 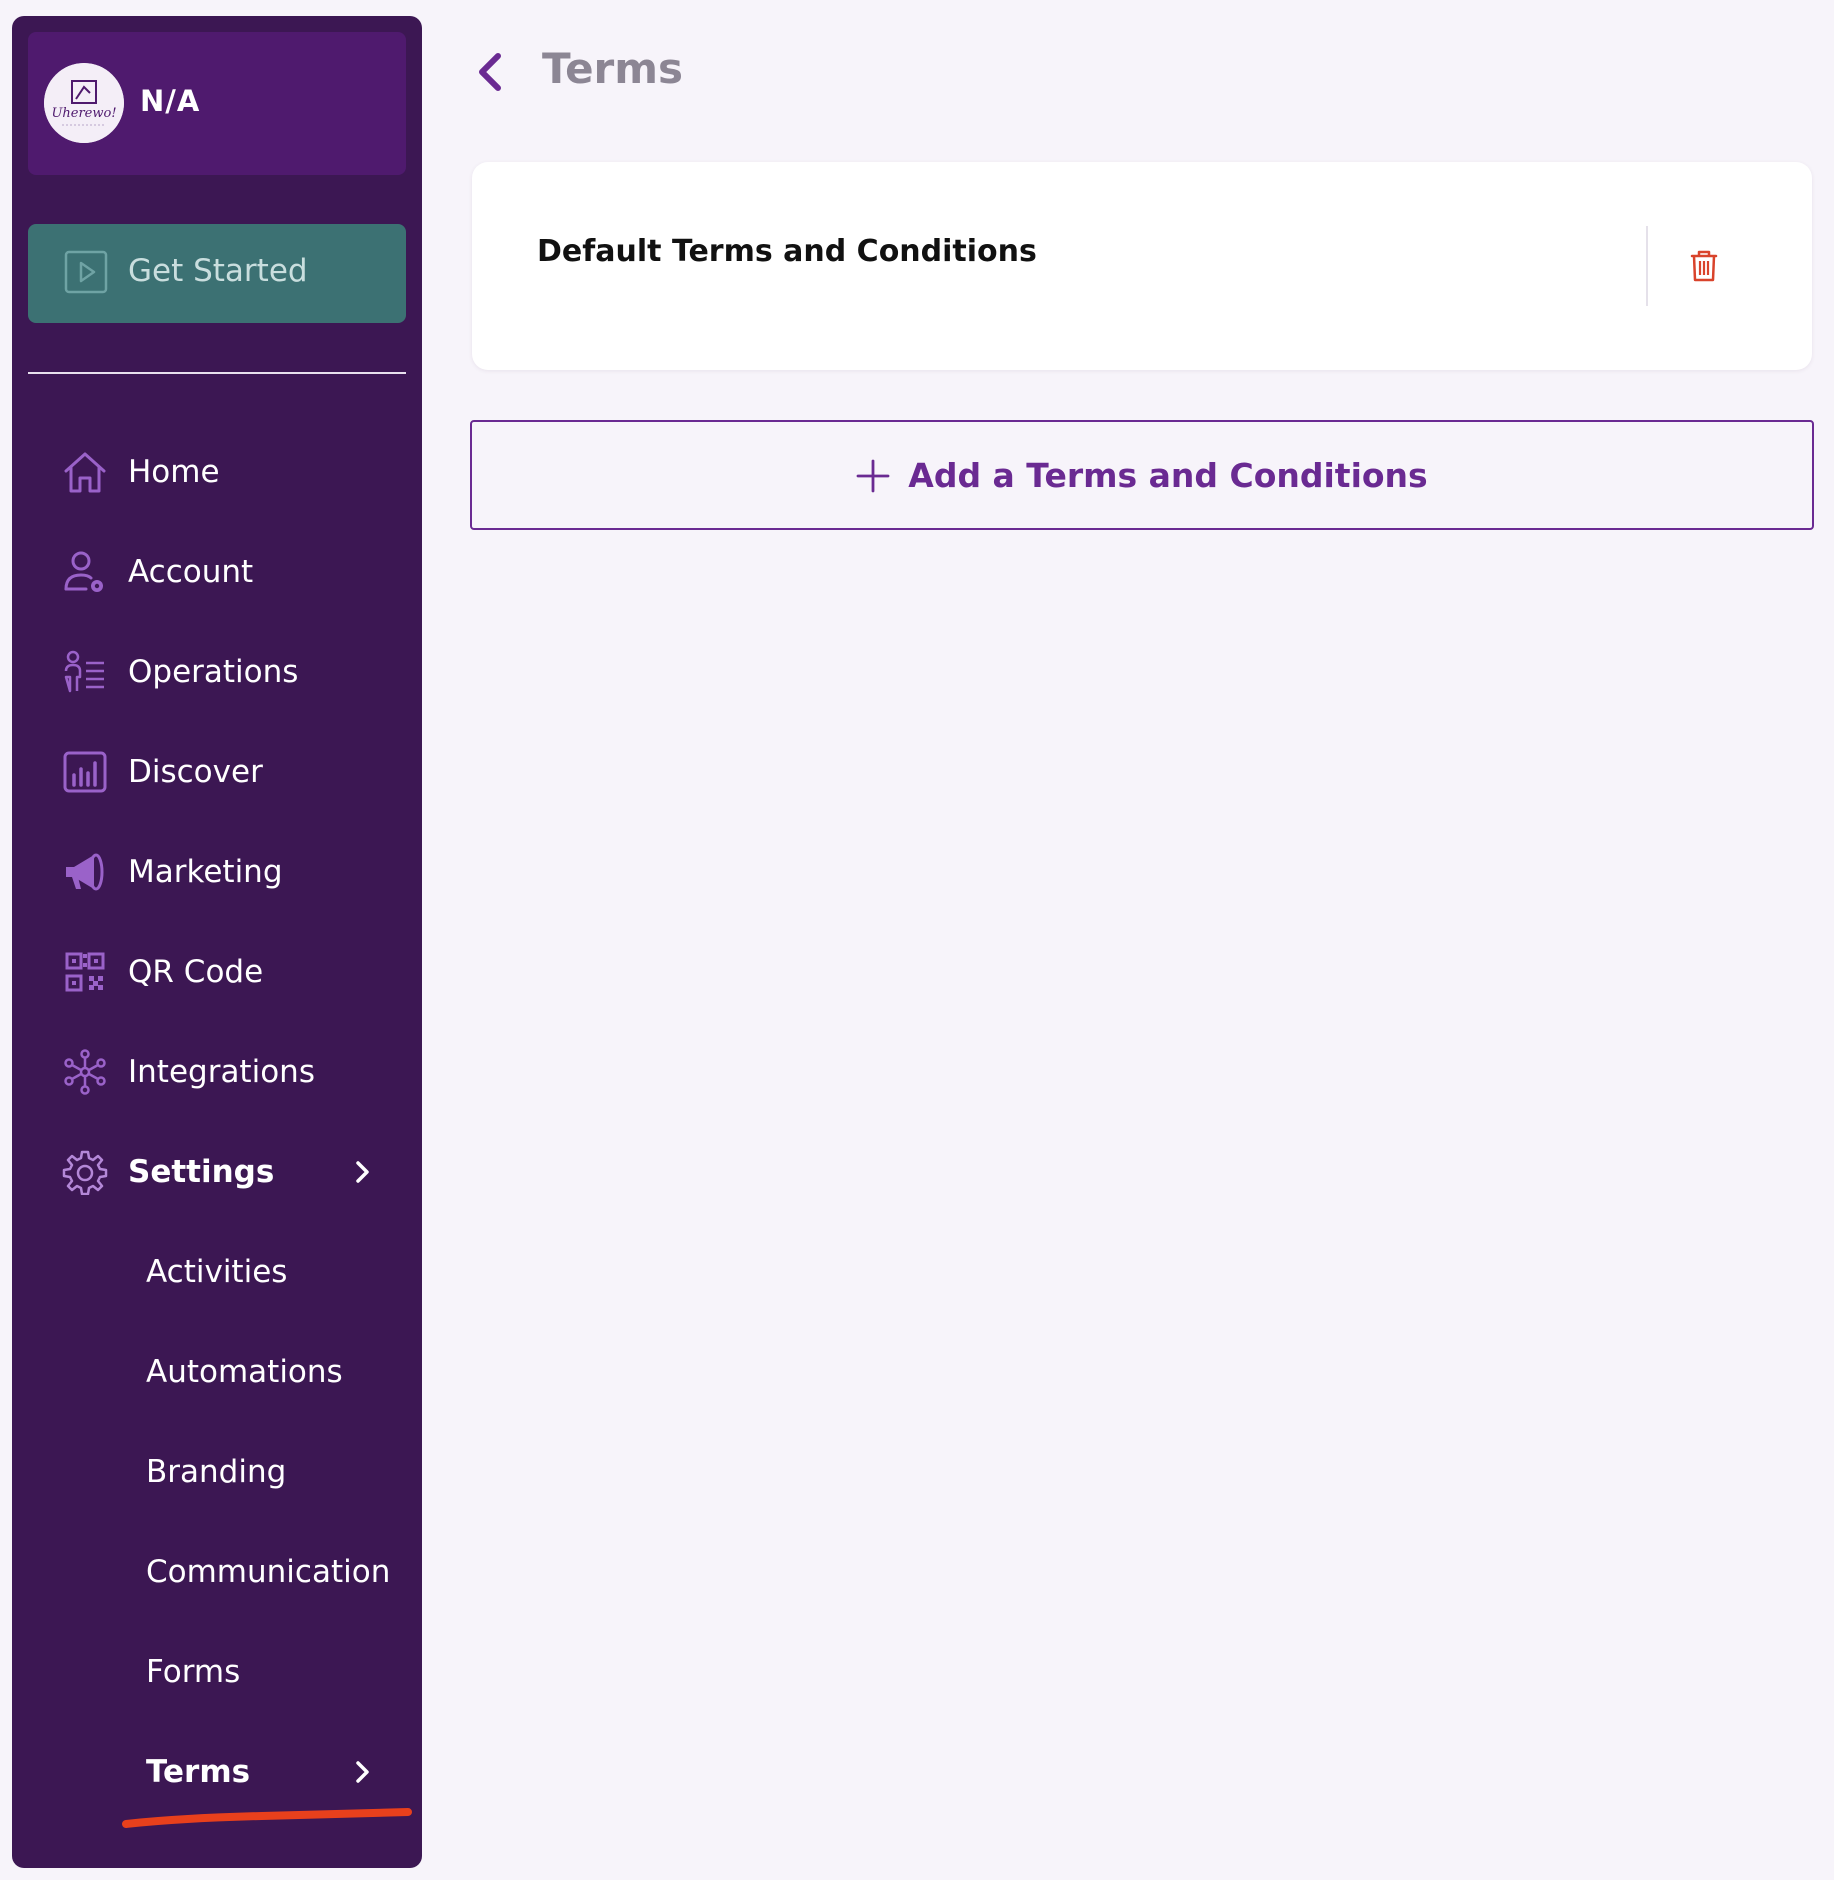 What do you see at coordinates (217, 103) in the screenshot?
I see `org-switcher: Uherewo! N/A` at bounding box center [217, 103].